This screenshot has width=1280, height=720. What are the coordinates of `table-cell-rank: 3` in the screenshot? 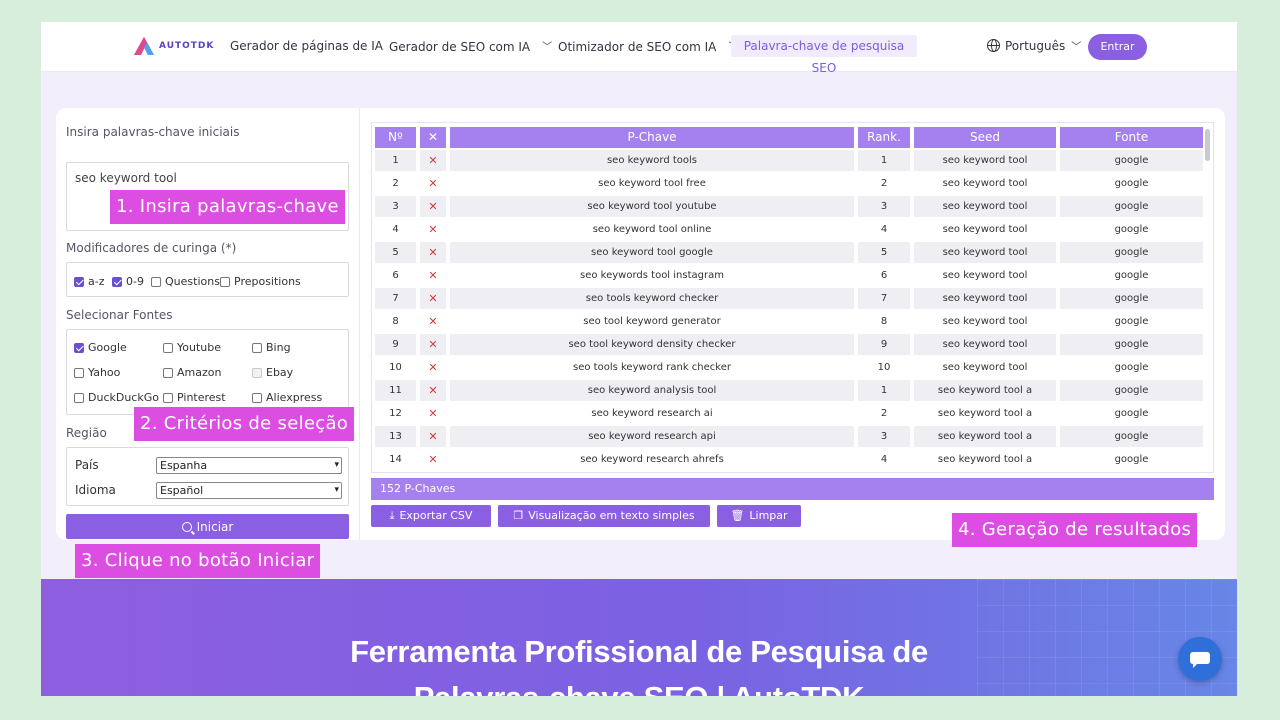 It's located at (884, 436).